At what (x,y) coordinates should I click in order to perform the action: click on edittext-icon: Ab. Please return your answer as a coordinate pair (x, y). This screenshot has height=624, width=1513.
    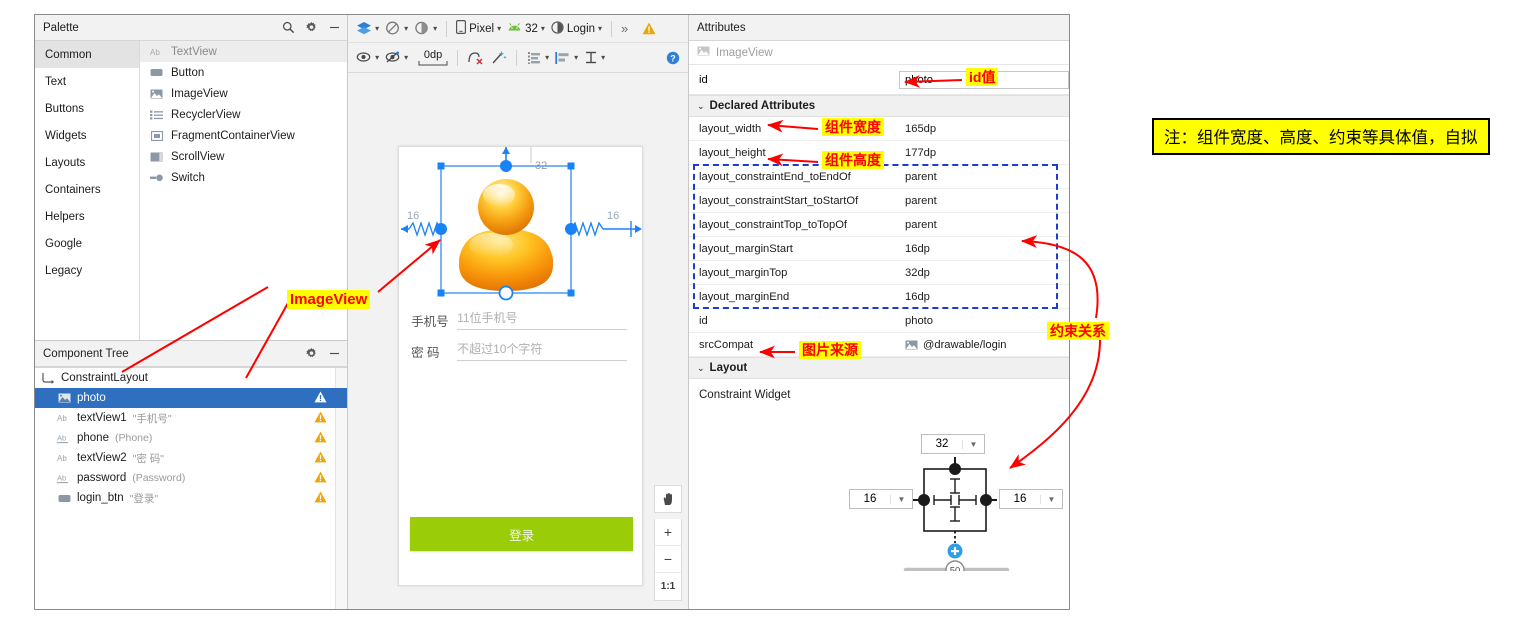
    Looking at the image, I should click on (64, 438).